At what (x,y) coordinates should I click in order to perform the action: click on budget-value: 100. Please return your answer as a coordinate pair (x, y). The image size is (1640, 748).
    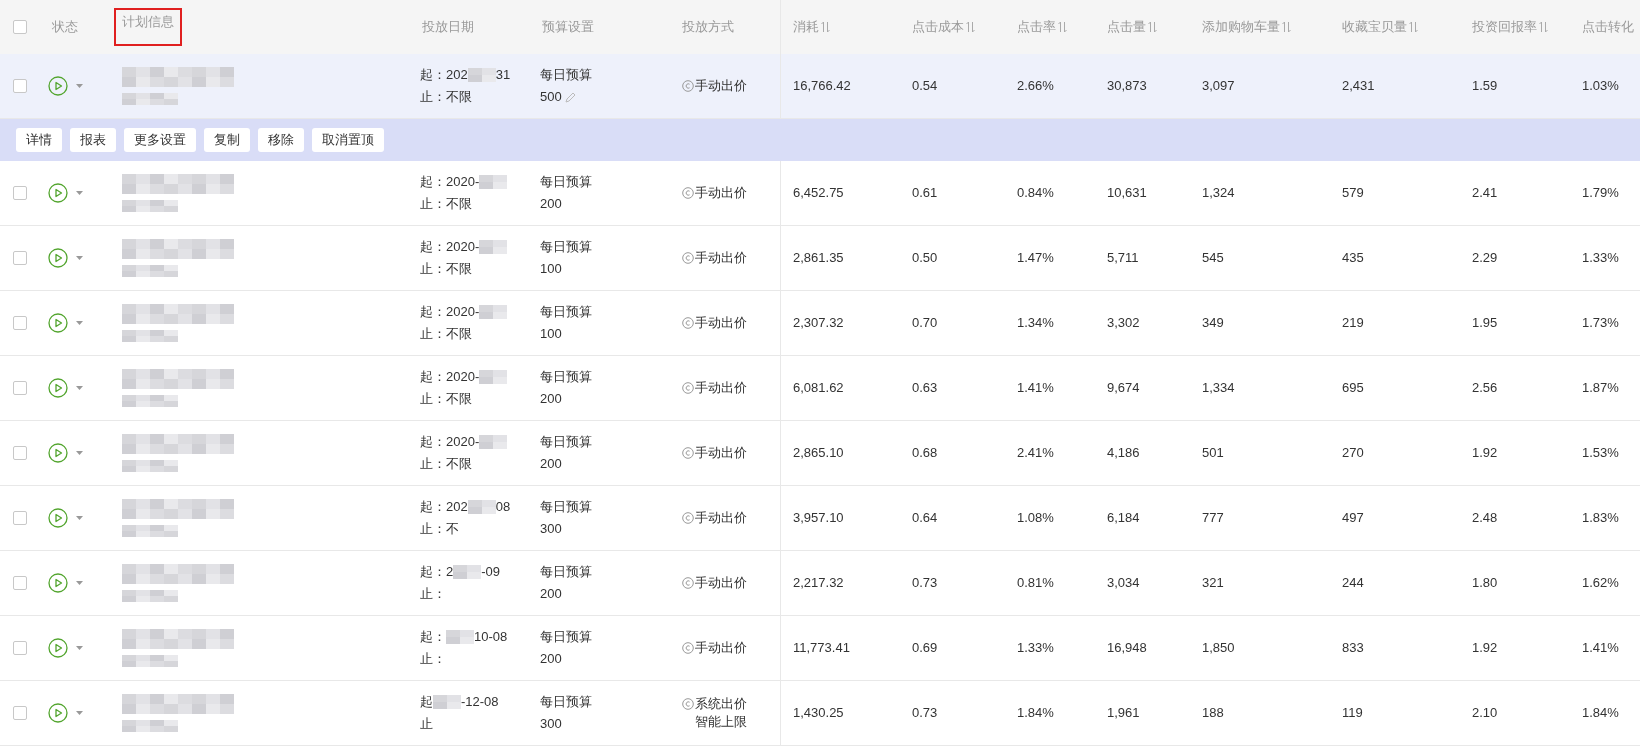
    Looking at the image, I should click on (551, 334).